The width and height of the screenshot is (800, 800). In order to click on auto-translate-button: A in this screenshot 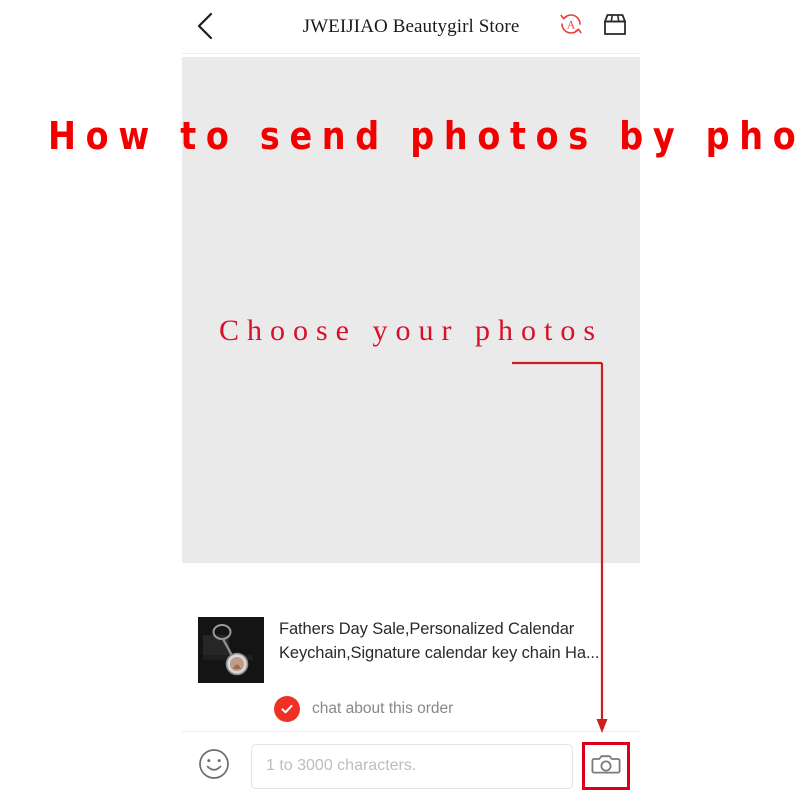, I will do `click(571, 26)`.